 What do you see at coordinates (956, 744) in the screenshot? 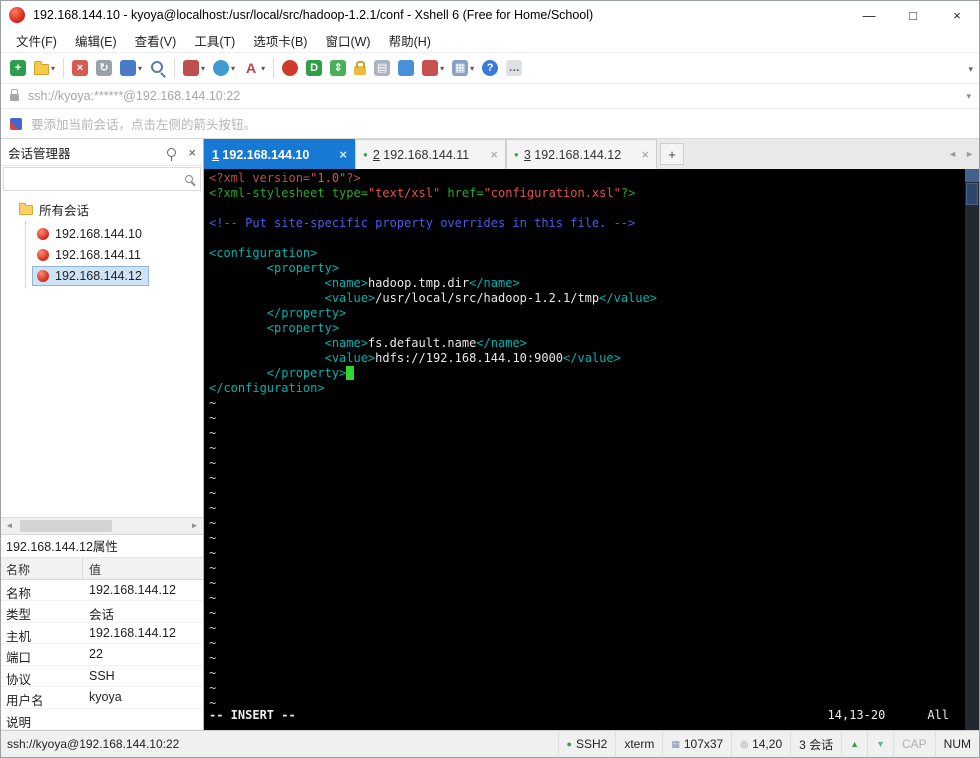
I see `num-lock-indicator: NUM` at bounding box center [956, 744].